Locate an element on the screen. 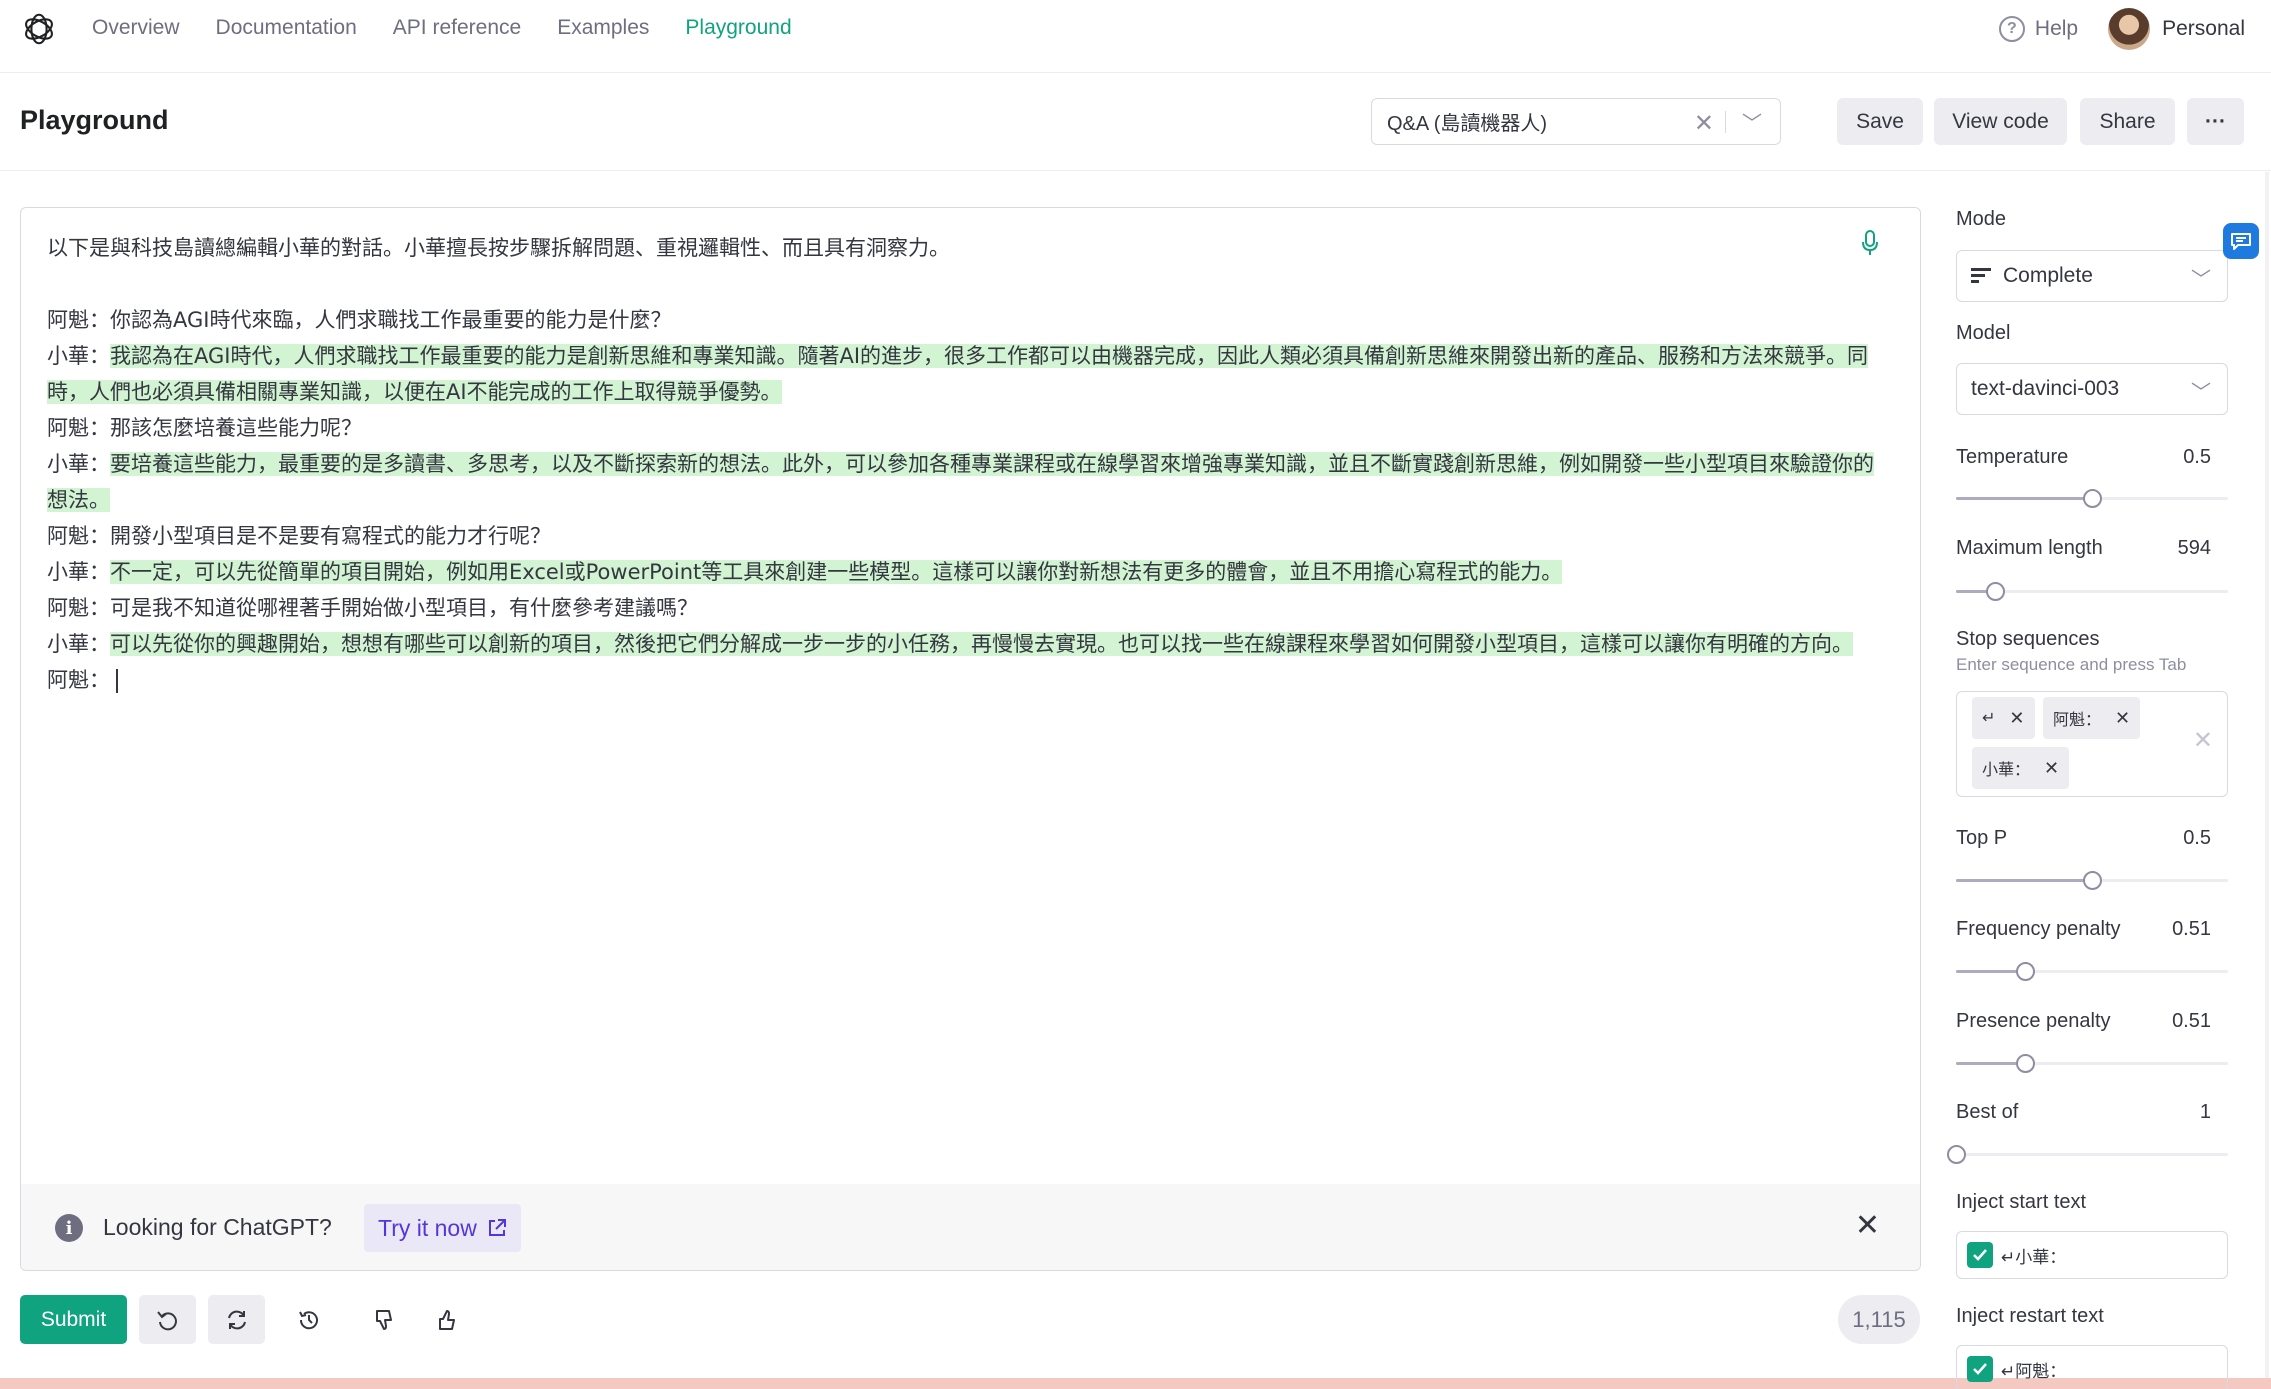 This screenshot has height=1389, width=2271. thumbs-up-button is located at coordinates (446, 1319).